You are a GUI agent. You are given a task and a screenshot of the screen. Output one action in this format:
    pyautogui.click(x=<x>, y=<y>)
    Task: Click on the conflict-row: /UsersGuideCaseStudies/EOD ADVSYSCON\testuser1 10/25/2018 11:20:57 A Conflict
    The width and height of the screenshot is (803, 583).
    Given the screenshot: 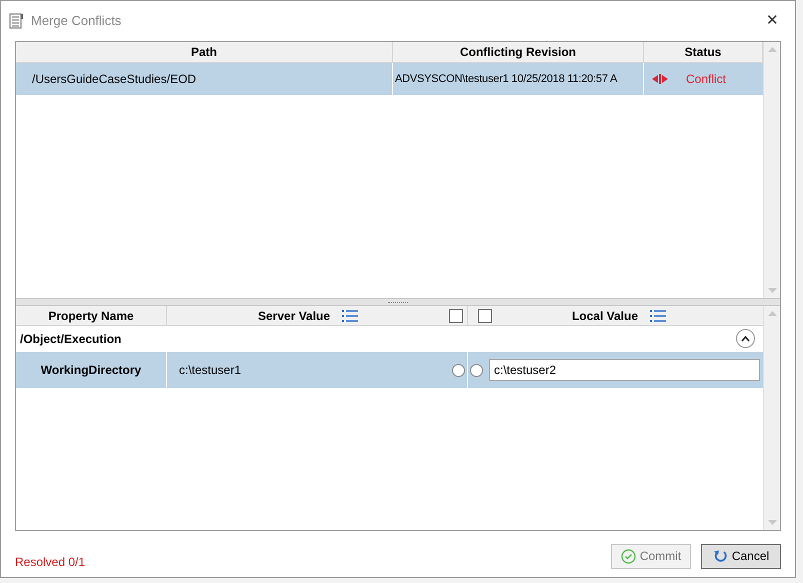 What is the action you would take?
    pyautogui.click(x=389, y=79)
    